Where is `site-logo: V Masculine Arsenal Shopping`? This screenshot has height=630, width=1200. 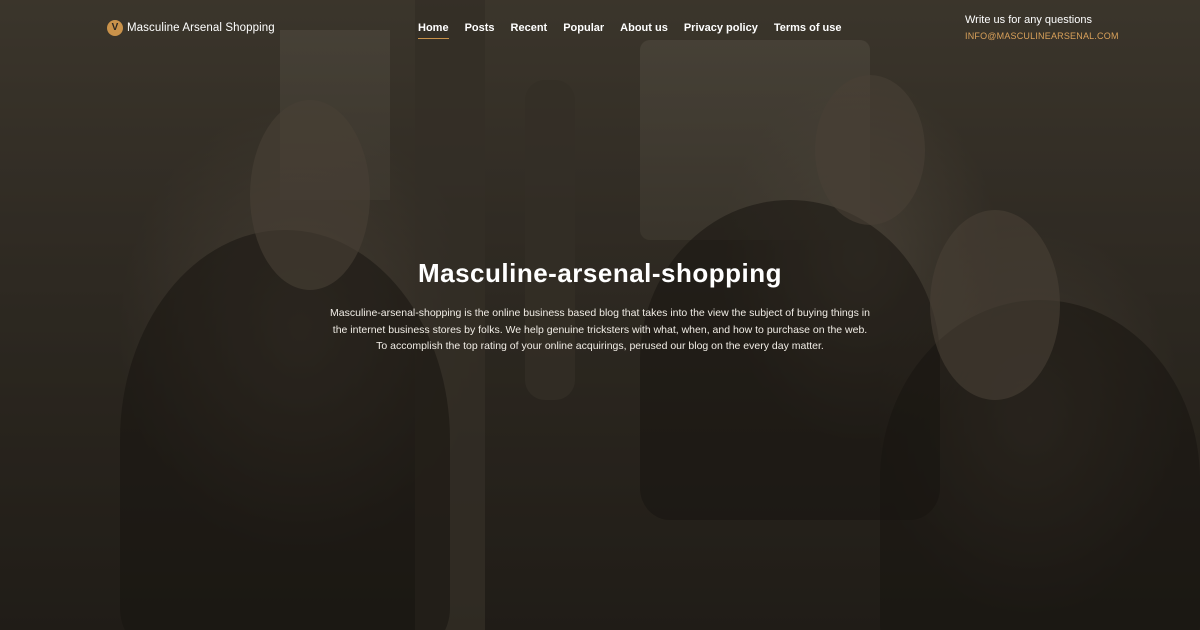 site-logo: V Masculine Arsenal Shopping is located at coordinates (191, 28).